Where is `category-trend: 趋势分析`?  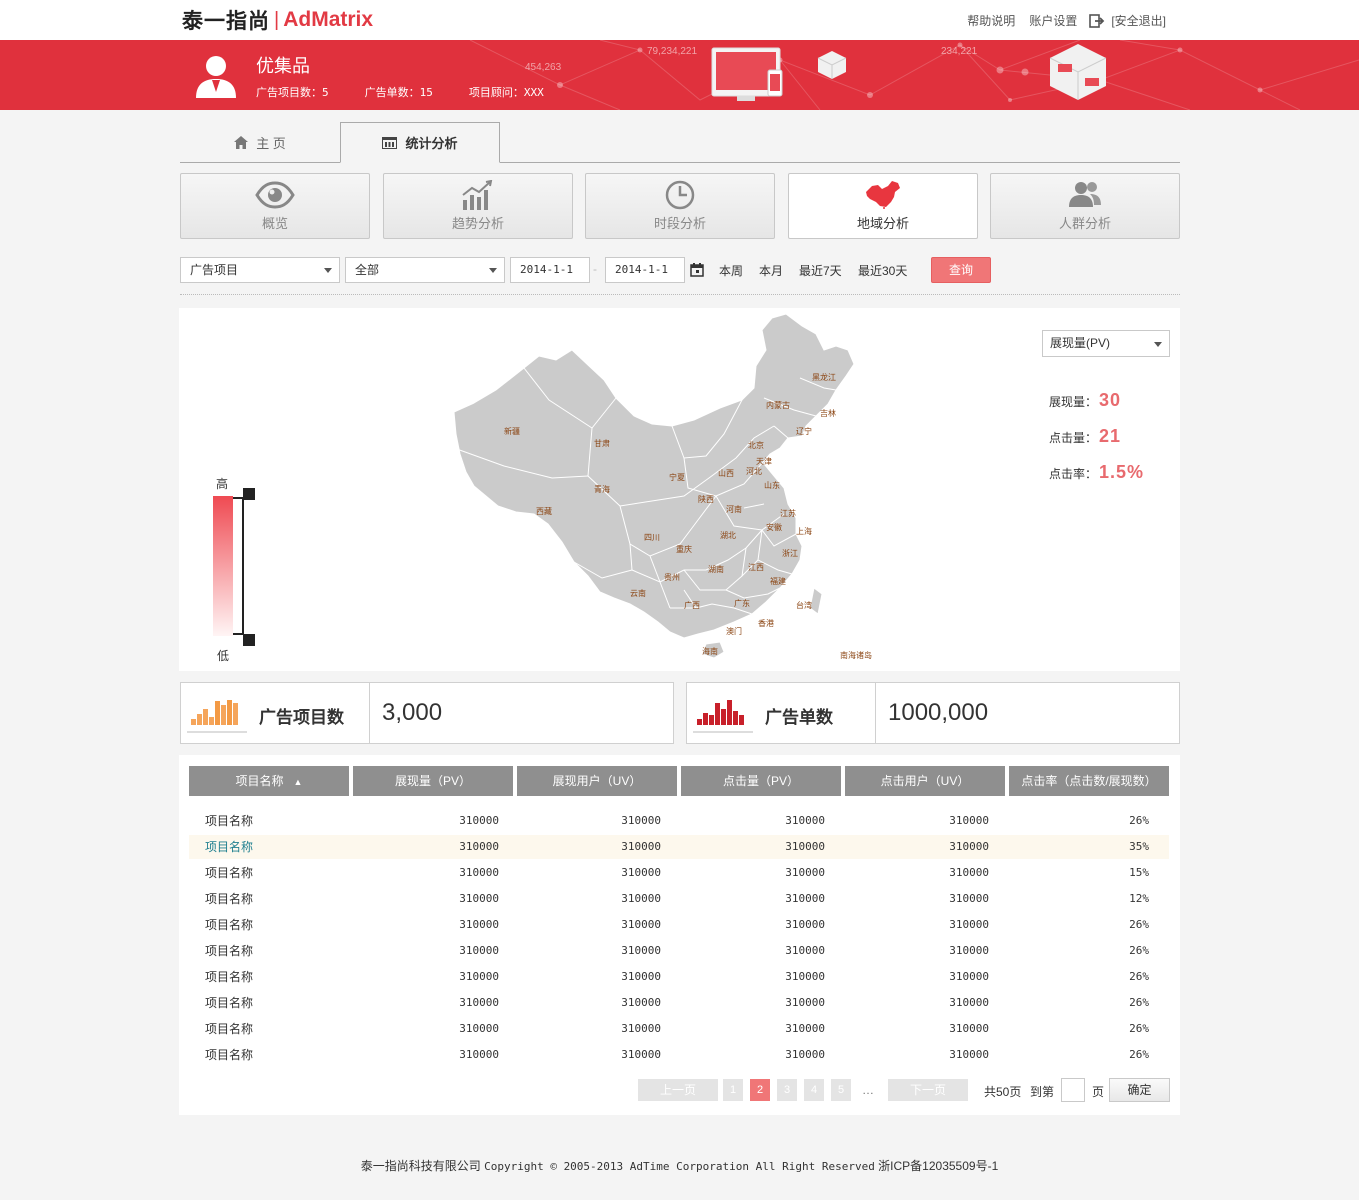 category-trend: 趋势分析 is located at coordinates (478, 206).